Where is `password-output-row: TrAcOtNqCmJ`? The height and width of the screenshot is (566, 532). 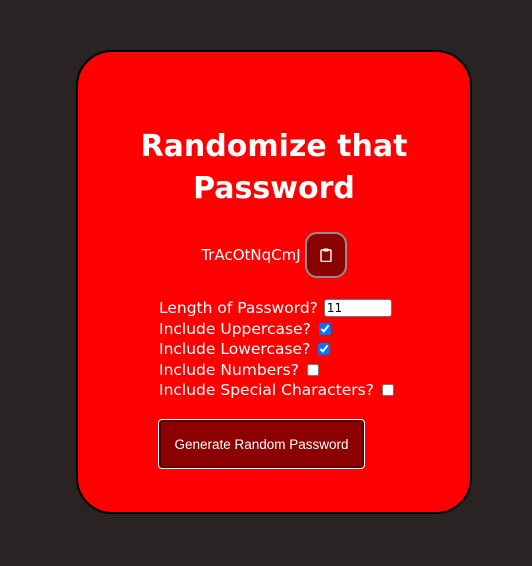 password-output-row: TrAcOtNqCmJ is located at coordinates (274, 255).